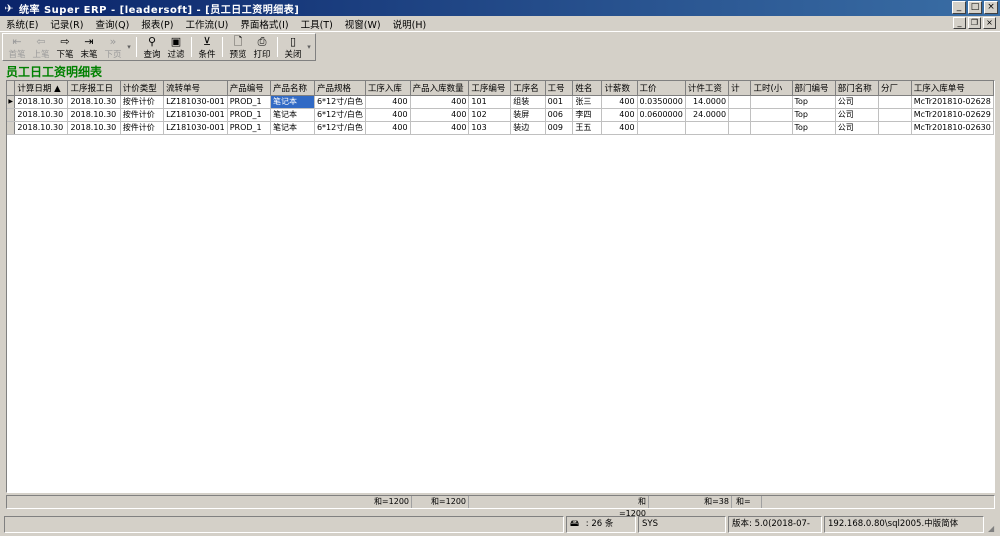 The image size is (1000, 536). Describe the element at coordinates (528, 115) in the screenshot. I see `table-cell: 装屏` at that location.